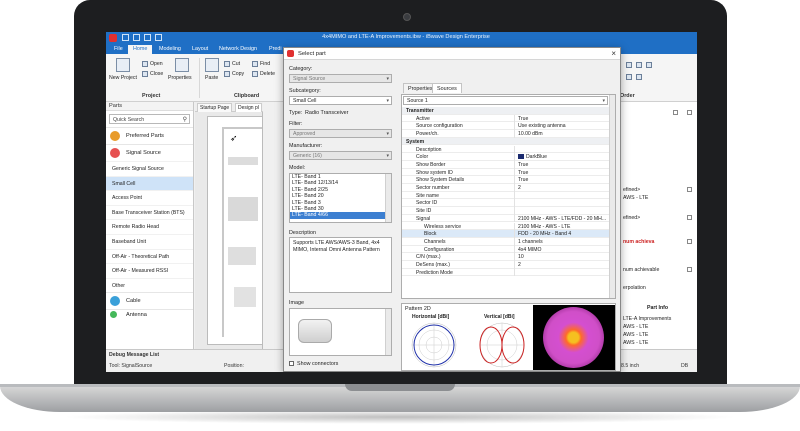 This screenshot has height=431, width=800. Describe the element at coordinates (506, 265) in the screenshot. I see `property-row: DeSens (max.) 2` at that location.